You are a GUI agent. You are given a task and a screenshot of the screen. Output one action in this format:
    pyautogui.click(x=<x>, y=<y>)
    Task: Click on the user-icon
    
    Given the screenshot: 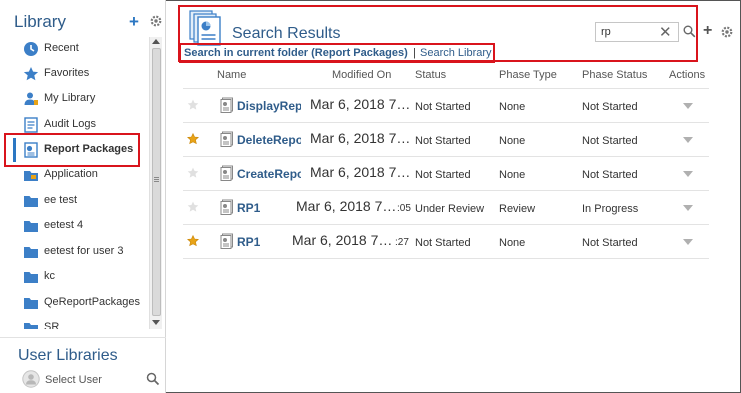 What is the action you would take?
    pyautogui.click(x=31, y=98)
    